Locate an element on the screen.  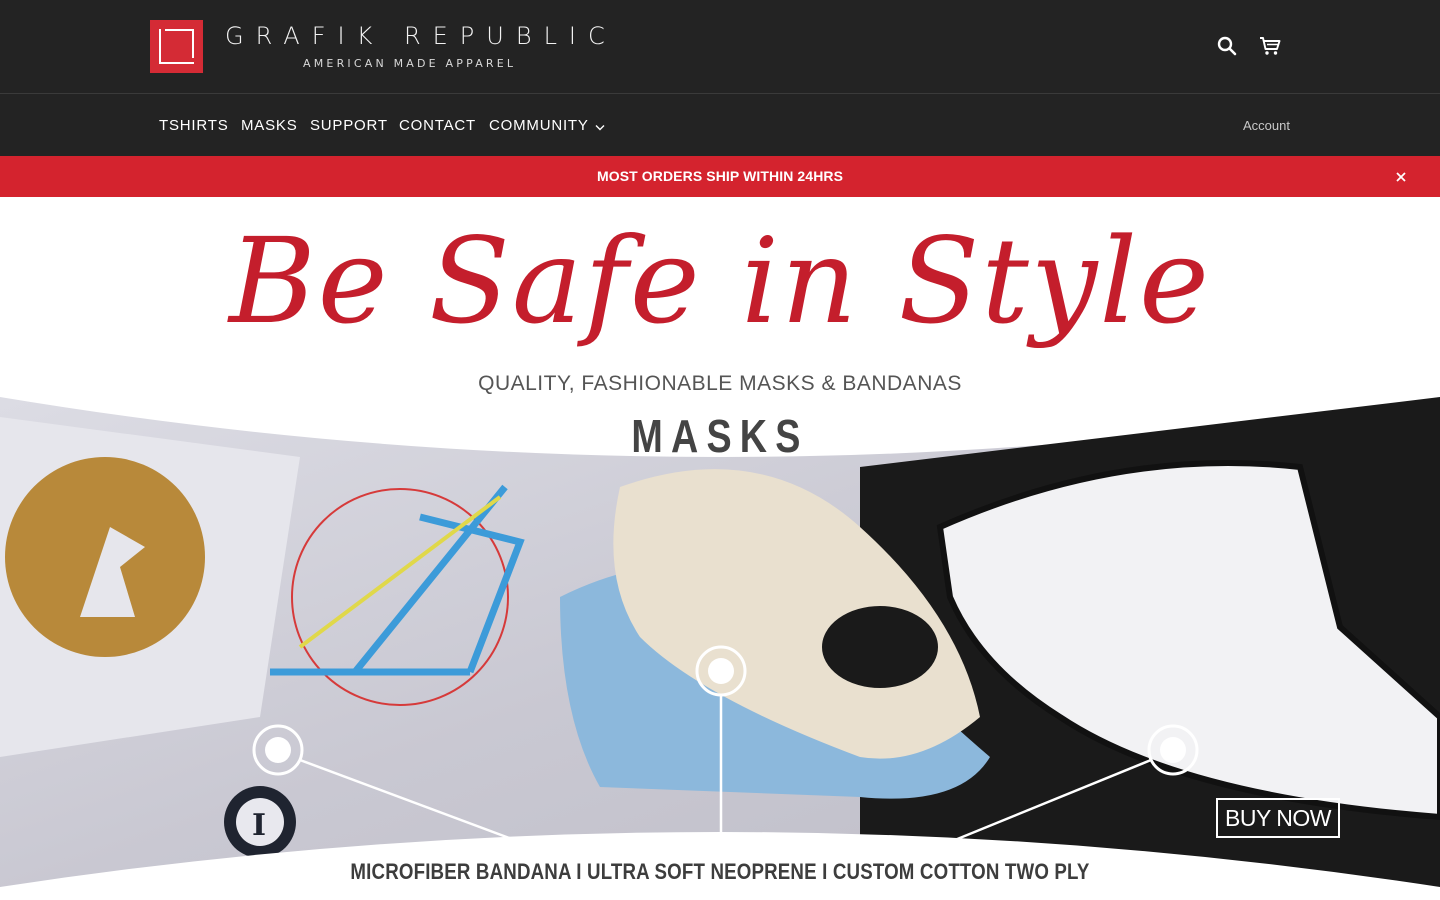
announcement-bar: MOST ORDERS SHIP WITHIN 24HRS is located at coordinates (720, 176).